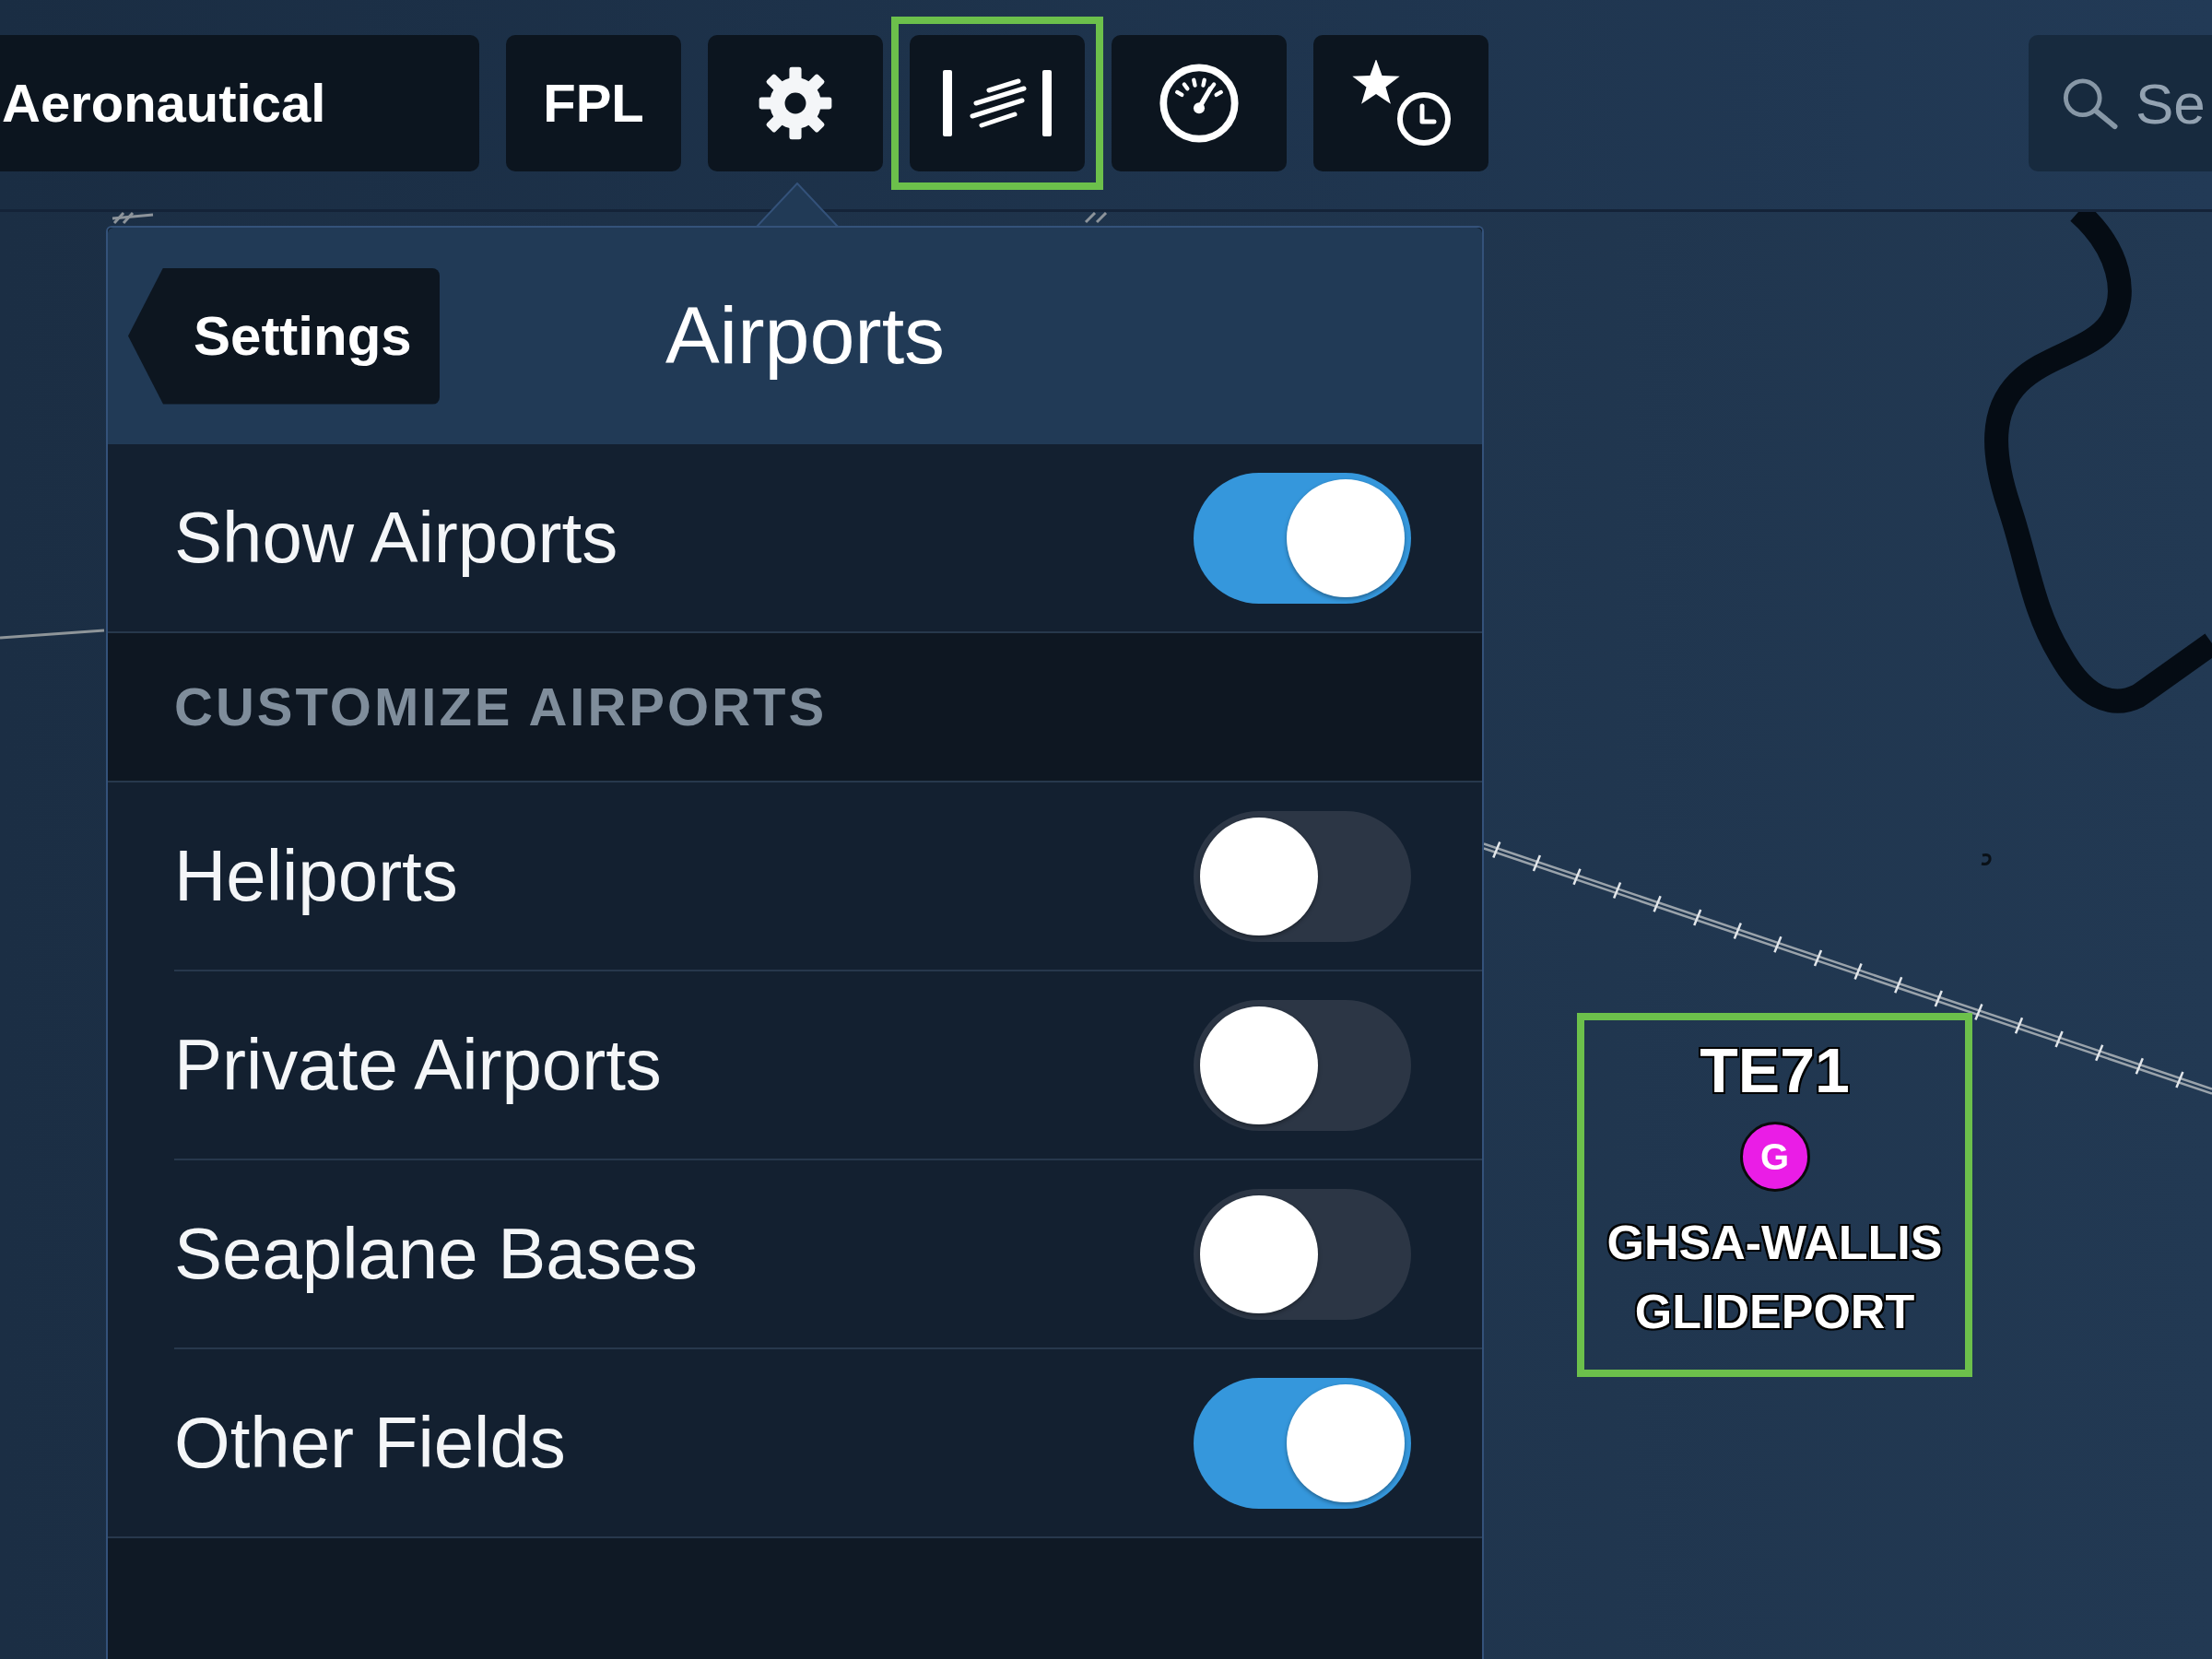 The height and width of the screenshot is (1659, 2212). What do you see at coordinates (396, 538) in the screenshot?
I see `setting-label: Show Airports` at bounding box center [396, 538].